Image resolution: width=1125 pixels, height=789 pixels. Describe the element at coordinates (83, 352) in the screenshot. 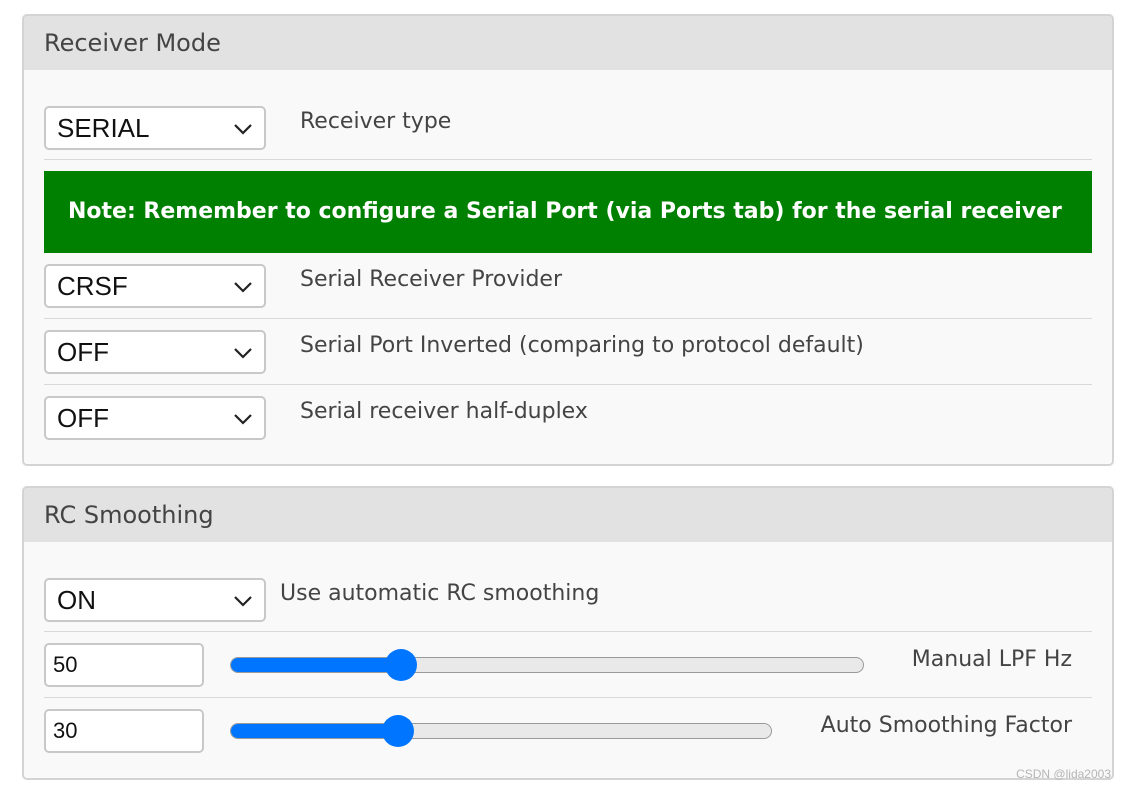

I see `serial-inverted-value: OFF` at that location.